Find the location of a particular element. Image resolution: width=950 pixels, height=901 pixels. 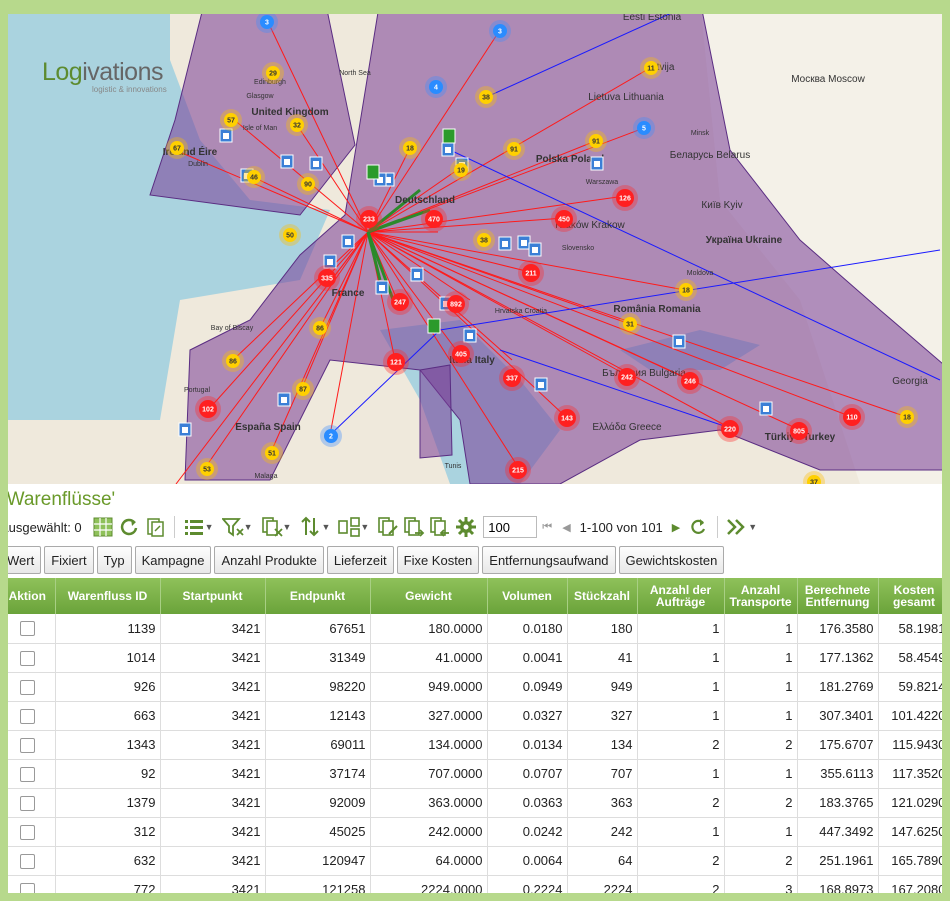

column-header: Stückzahl is located at coordinates (602, 596).